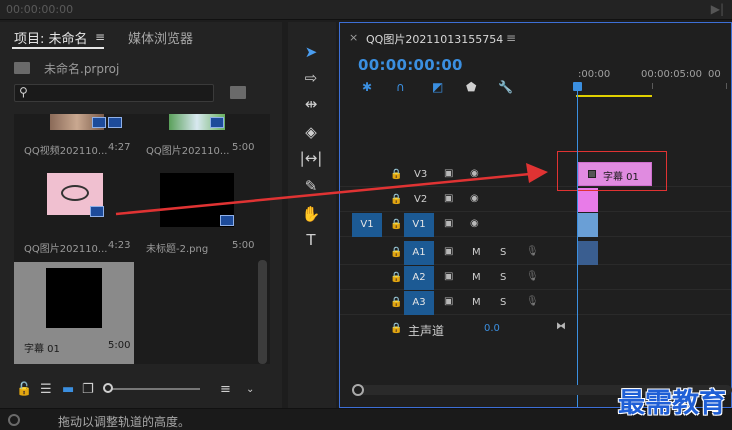  What do you see at coordinates (82, 69) in the screenshot?
I see `project-file-name: 未命名.prproj` at bounding box center [82, 69].